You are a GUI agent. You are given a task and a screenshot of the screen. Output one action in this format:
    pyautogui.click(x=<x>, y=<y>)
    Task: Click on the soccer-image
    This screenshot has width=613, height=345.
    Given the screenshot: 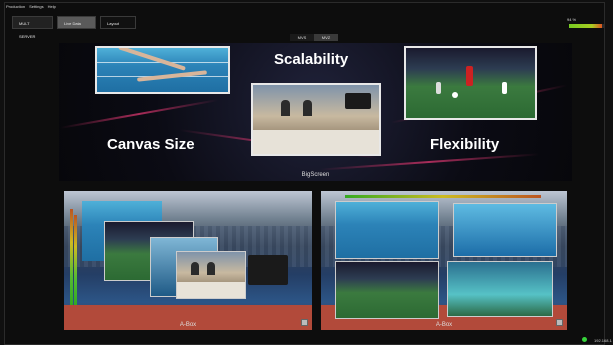 What is the action you would take?
    pyautogui.click(x=470, y=83)
    